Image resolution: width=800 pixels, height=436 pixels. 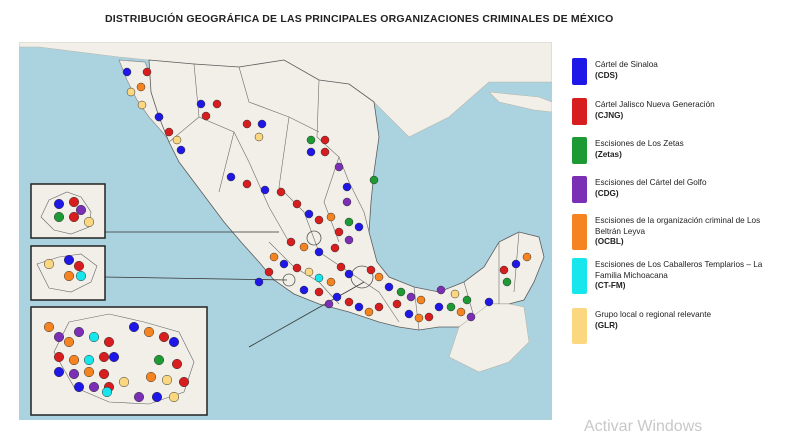 What do you see at coordinates (653, 314) in the screenshot?
I see `legend-label: Grupo local o regional relevante` at bounding box center [653, 314].